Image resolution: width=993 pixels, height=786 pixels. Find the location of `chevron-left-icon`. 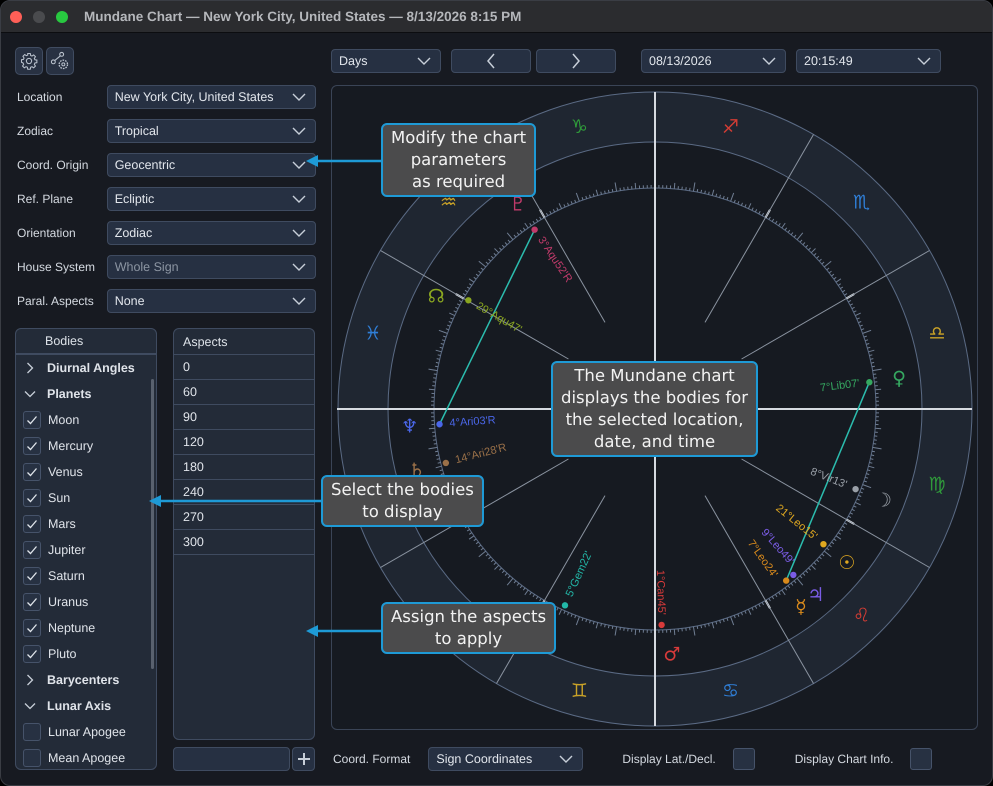

chevron-left-icon is located at coordinates (491, 61).